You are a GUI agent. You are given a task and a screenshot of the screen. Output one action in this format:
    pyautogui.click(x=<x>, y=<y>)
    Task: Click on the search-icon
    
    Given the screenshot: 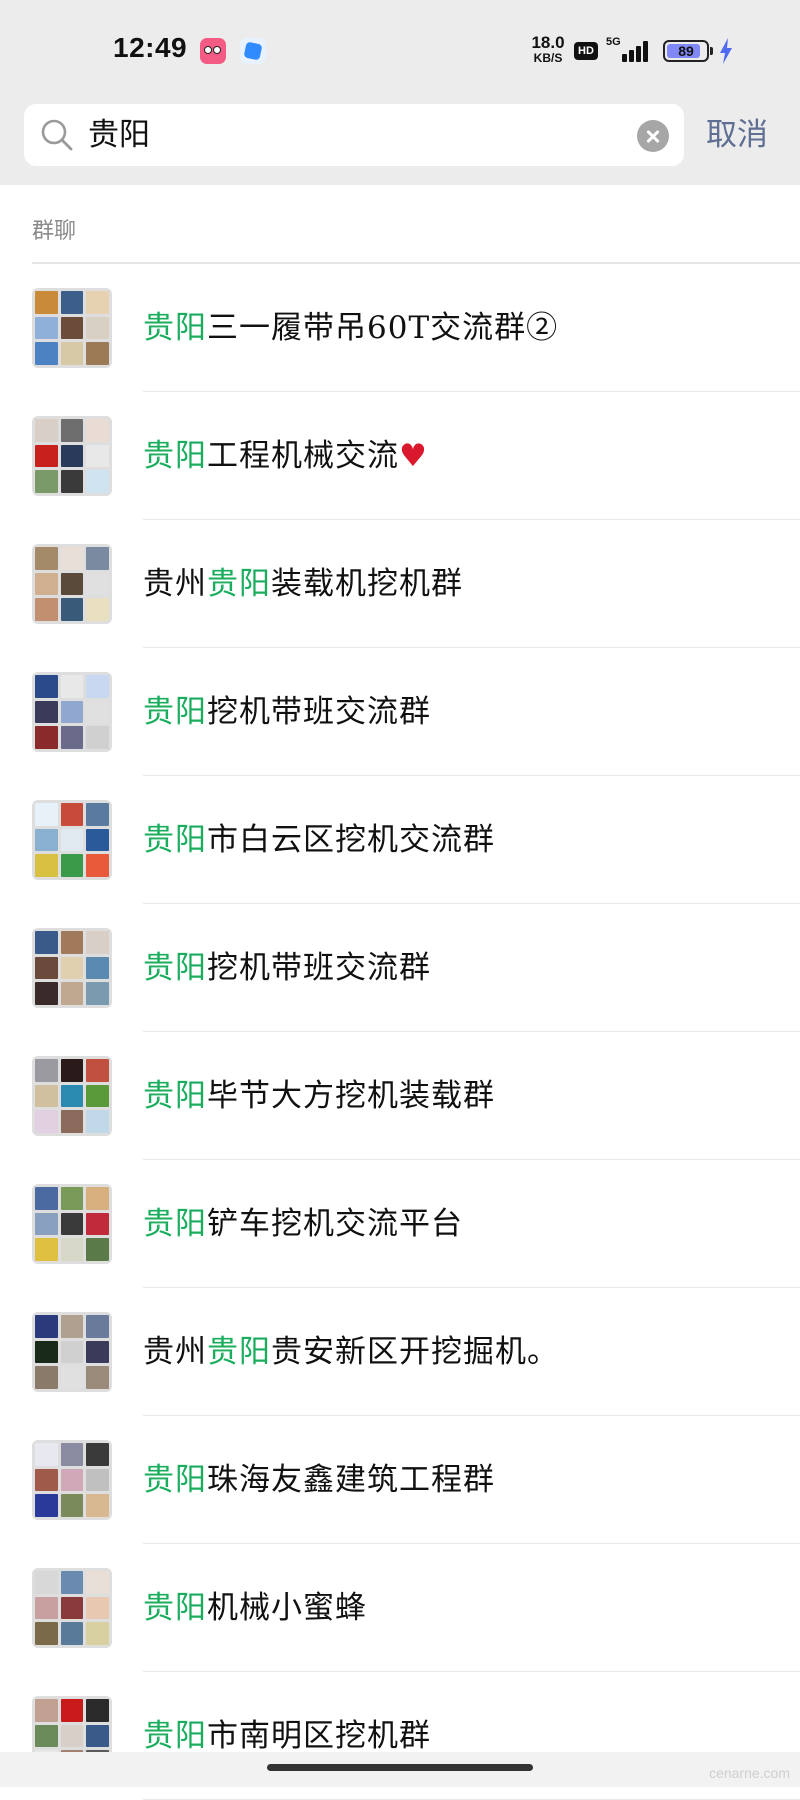 What is the action you would take?
    pyautogui.click(x=57, y=135)
    